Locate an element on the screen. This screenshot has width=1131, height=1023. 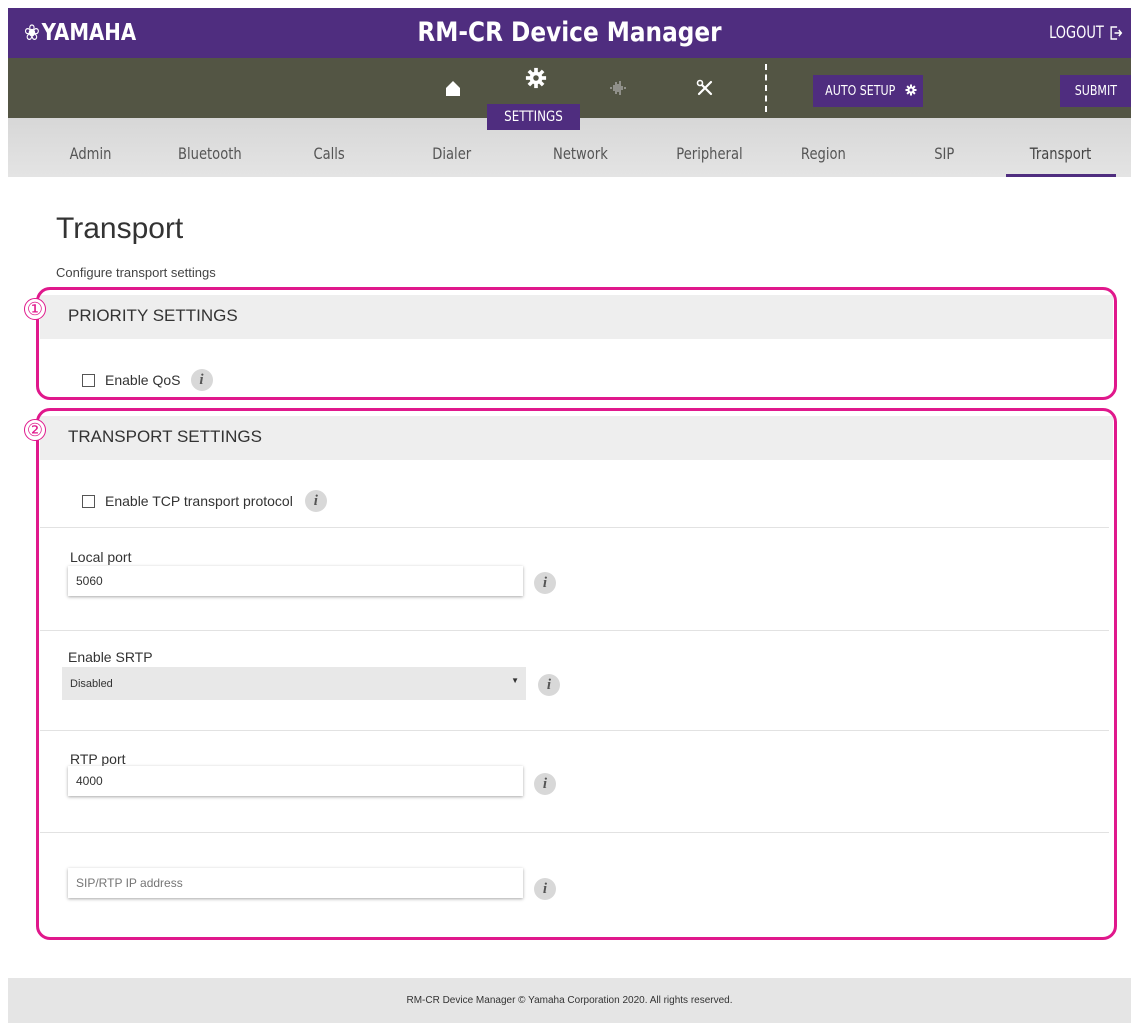
callout-number-1: ① is located at coordinates (35, 309).